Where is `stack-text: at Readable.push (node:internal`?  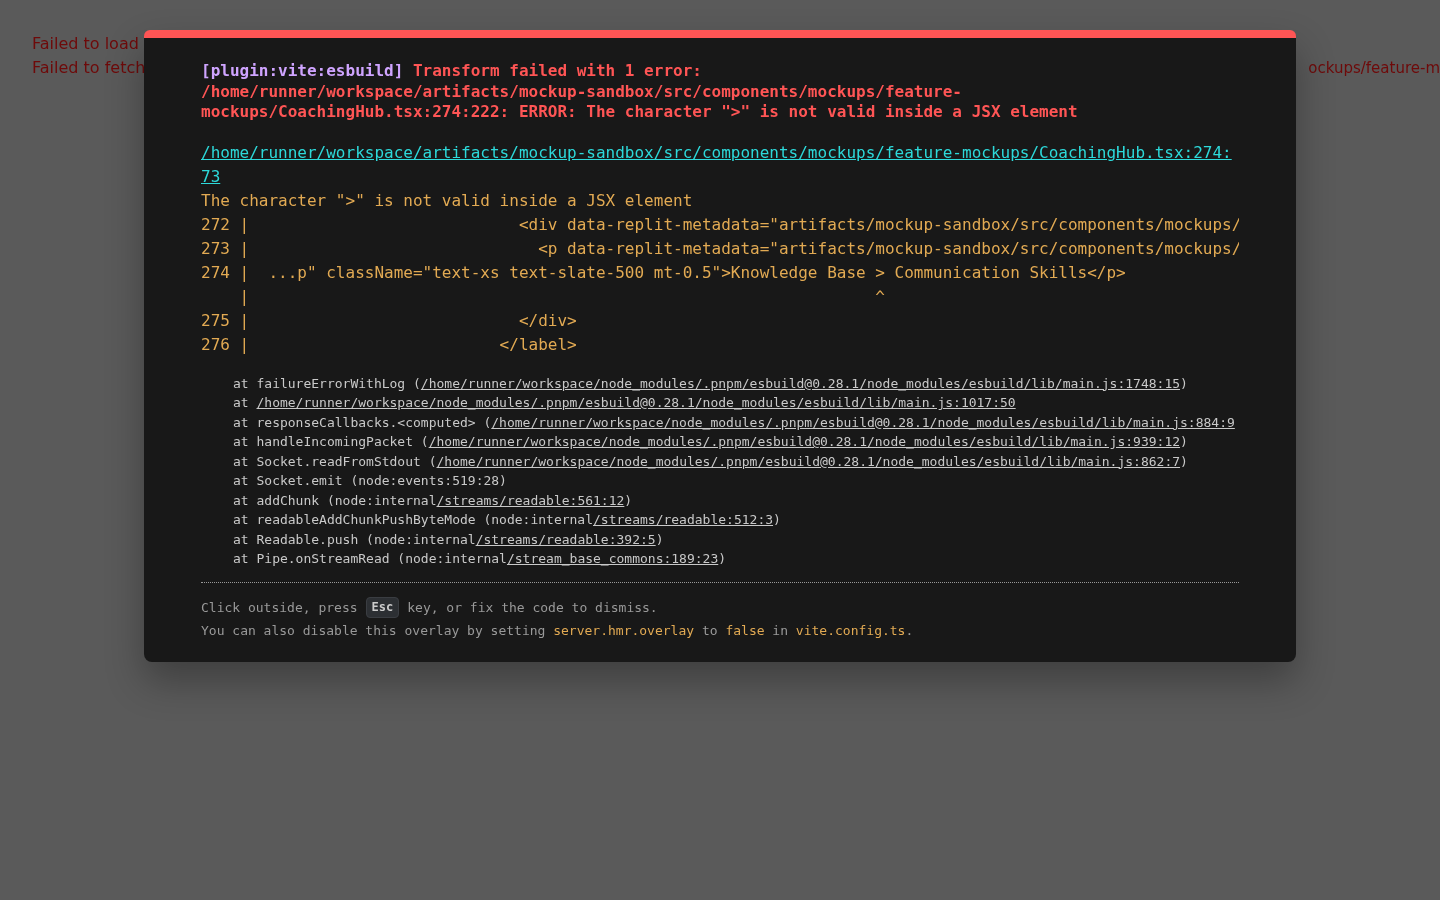
stack-text: at Readable.push (node:internal is located at coordinates (354, 539).